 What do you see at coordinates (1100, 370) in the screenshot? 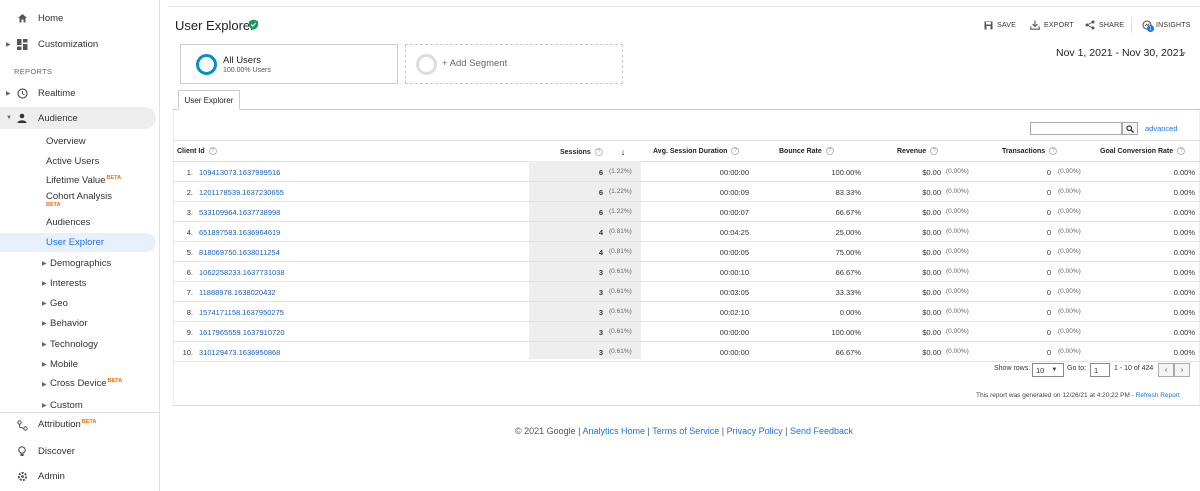
I see `goto-page-input: 1` at bounding box center [1100, 370].